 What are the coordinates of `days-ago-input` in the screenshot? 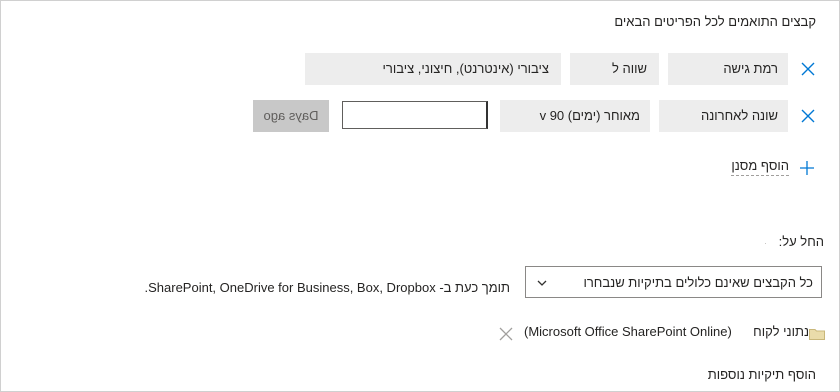 It's located at (415, 115).